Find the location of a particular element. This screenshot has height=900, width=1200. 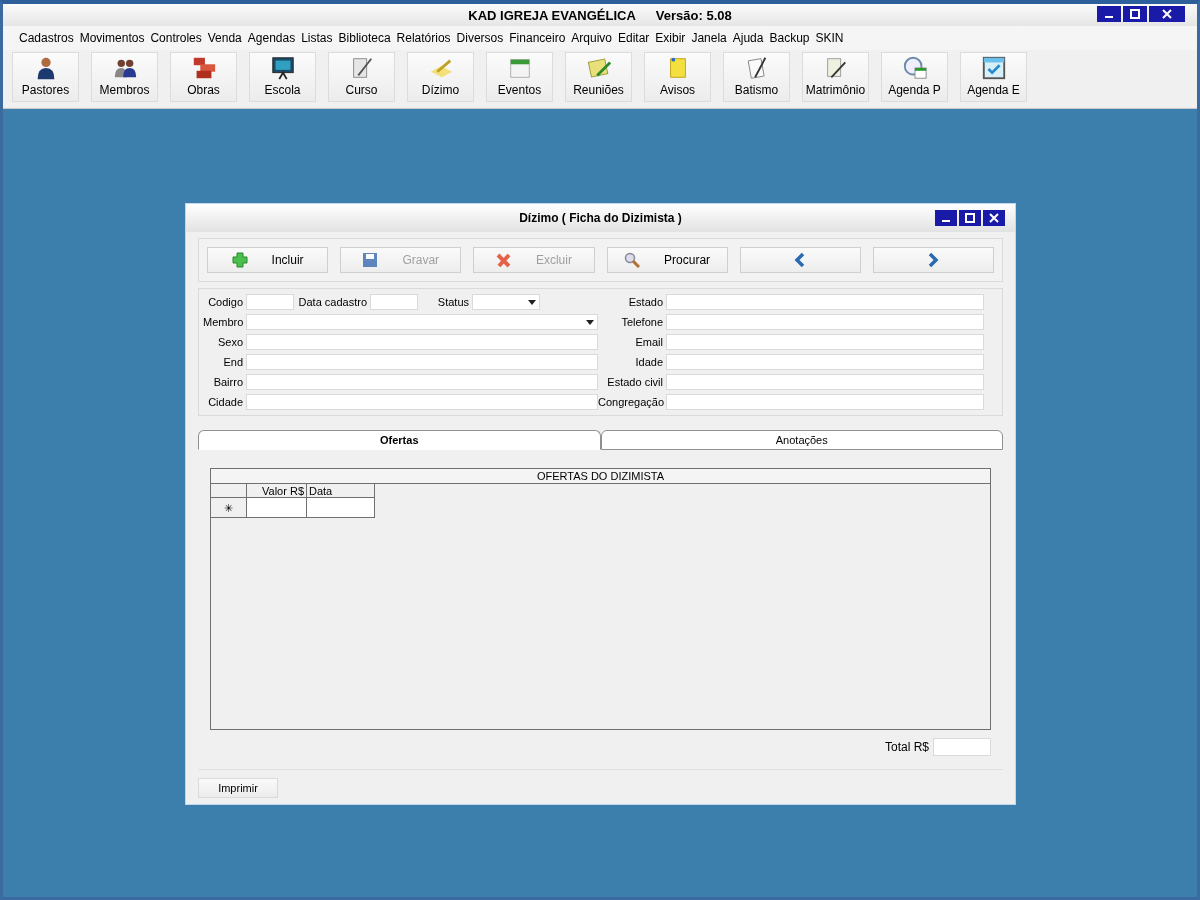

menu-item: Backup is located at coordinates (789, 38).